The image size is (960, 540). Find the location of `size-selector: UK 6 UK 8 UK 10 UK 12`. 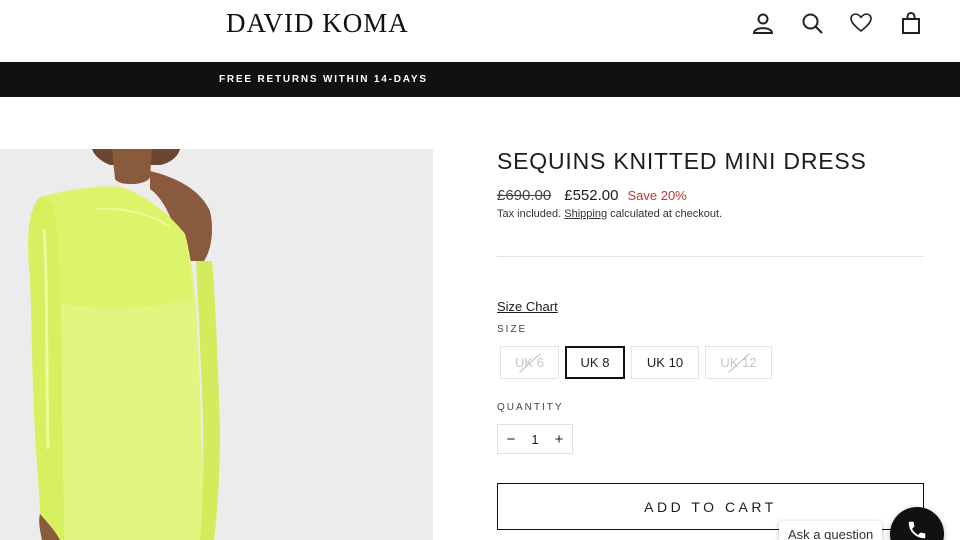

size-selector: UK 6 UK 8 UK 10 UK 12 is located at coordinates (636, 362).